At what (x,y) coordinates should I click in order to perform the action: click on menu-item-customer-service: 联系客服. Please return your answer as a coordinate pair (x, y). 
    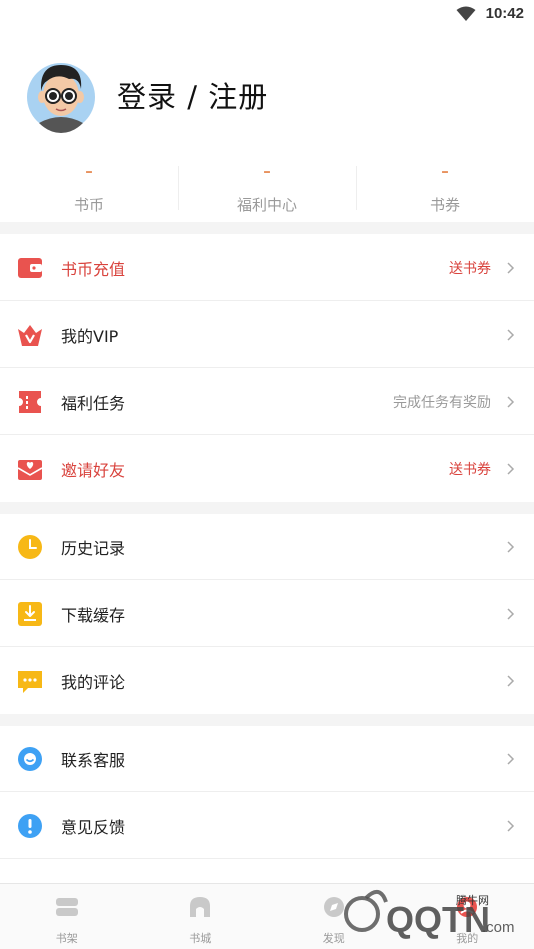
    Looking at the image, I should click on (267, 758).